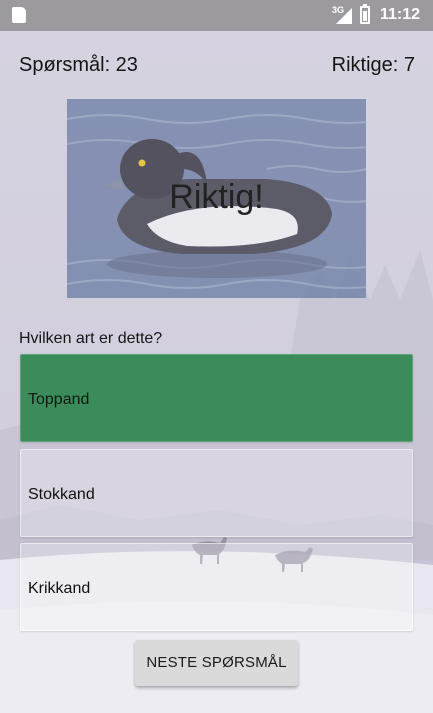  What do you see at coordinates (216, 493) in the screenshot?
I see `answer-option-2: Stokkand` at bounding box center [216, 493].